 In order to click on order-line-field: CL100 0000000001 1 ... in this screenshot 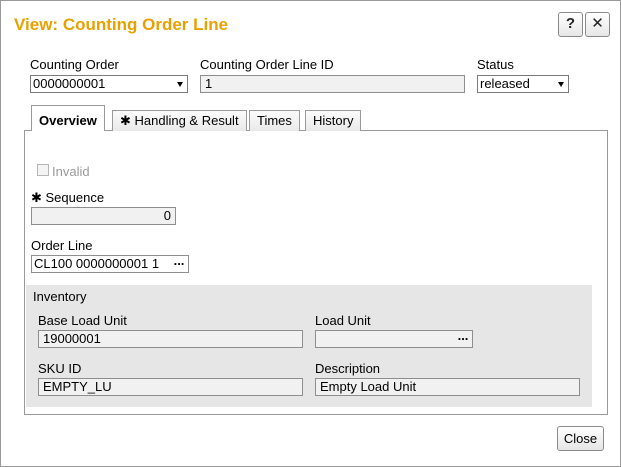, I will do `click(110, 264)`.